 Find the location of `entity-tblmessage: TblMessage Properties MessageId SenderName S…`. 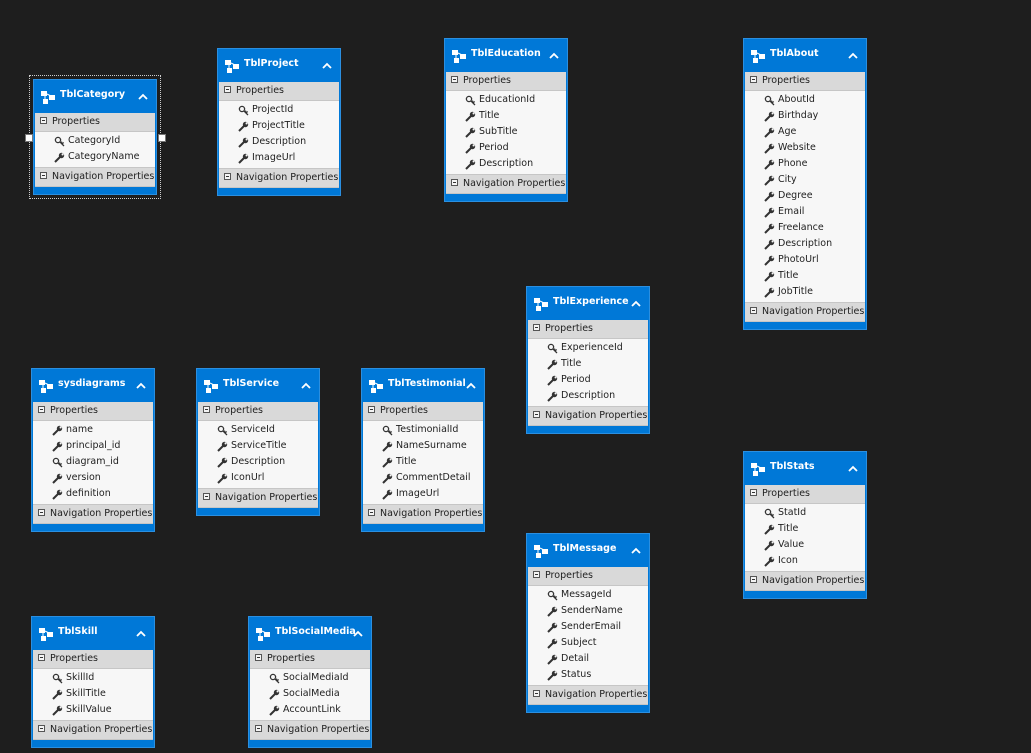

entity-tblmessage: TblMessage Properties MessageId SenderName S… is located at coordinates (588, 623).